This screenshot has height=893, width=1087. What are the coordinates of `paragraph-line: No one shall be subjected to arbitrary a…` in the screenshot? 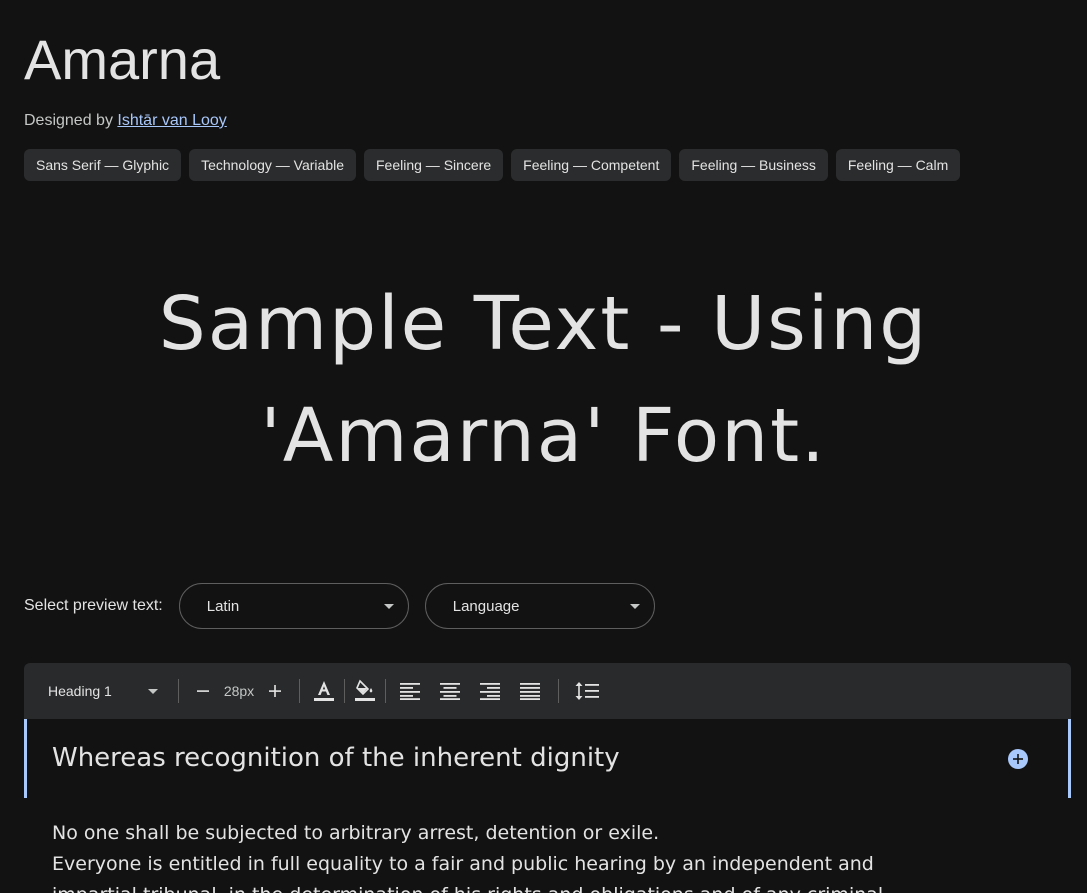 It's located at (356, 833).